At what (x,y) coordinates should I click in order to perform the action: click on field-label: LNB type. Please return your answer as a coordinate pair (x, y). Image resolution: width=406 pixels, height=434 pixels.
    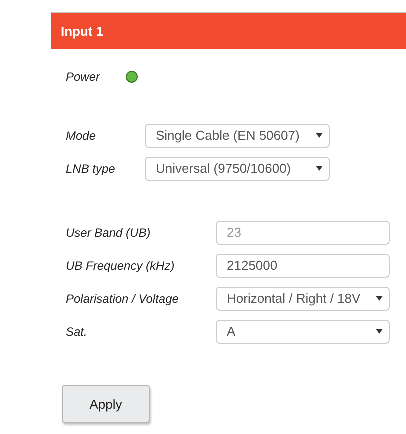
    Looking at the image, I should click on (91, 169).